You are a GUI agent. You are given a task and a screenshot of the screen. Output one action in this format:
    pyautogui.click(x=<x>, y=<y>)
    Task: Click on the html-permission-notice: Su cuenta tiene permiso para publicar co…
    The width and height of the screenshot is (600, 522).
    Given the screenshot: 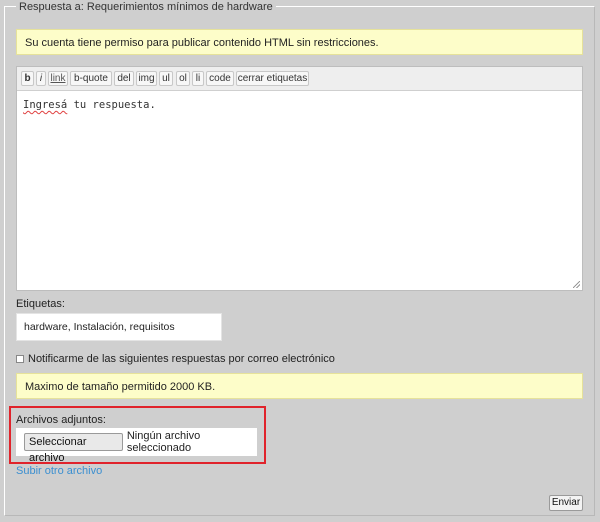 What is the action you would take?
    pyautogui.click(x=299, y=42)
    